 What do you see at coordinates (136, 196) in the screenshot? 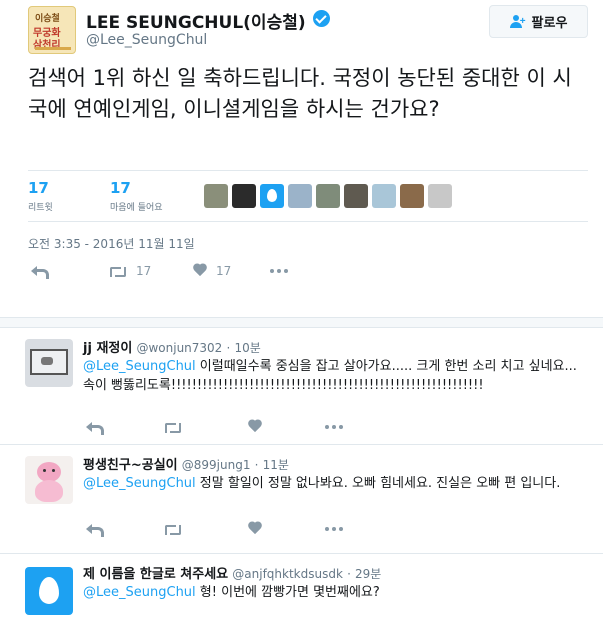
I see `likes-stat: 17 마음에 들어요` at bounding box center [136, 196].